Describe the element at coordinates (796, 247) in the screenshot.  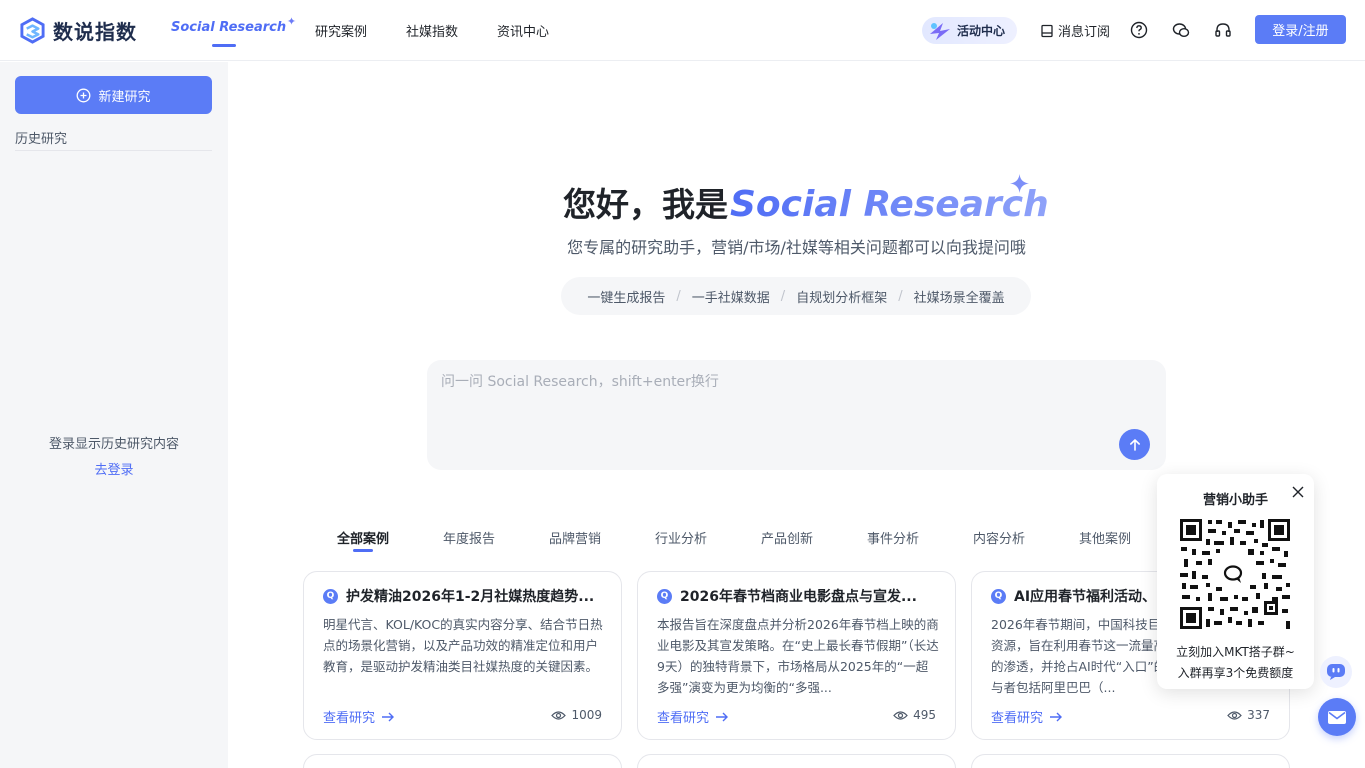
I see `hero-subtitle: 您专属的研究助手，营销/市场/社媒等相关问题都可以向我提问哦` at that location.